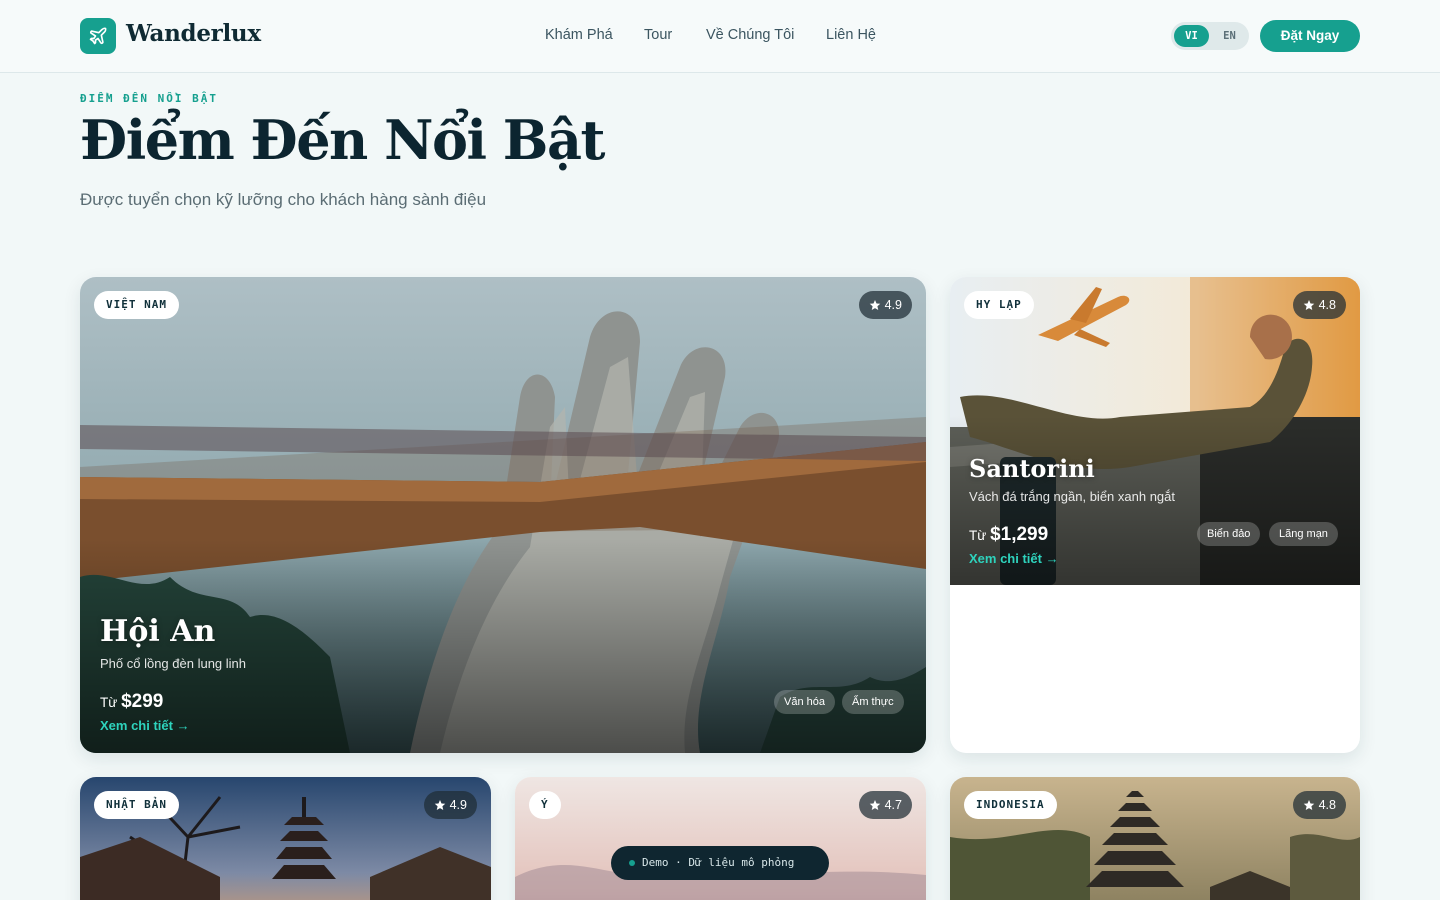 The height and width of the screenshot is (900, 1440). I want to click on country-badge: VIỆT NAM, so click(136, 305).